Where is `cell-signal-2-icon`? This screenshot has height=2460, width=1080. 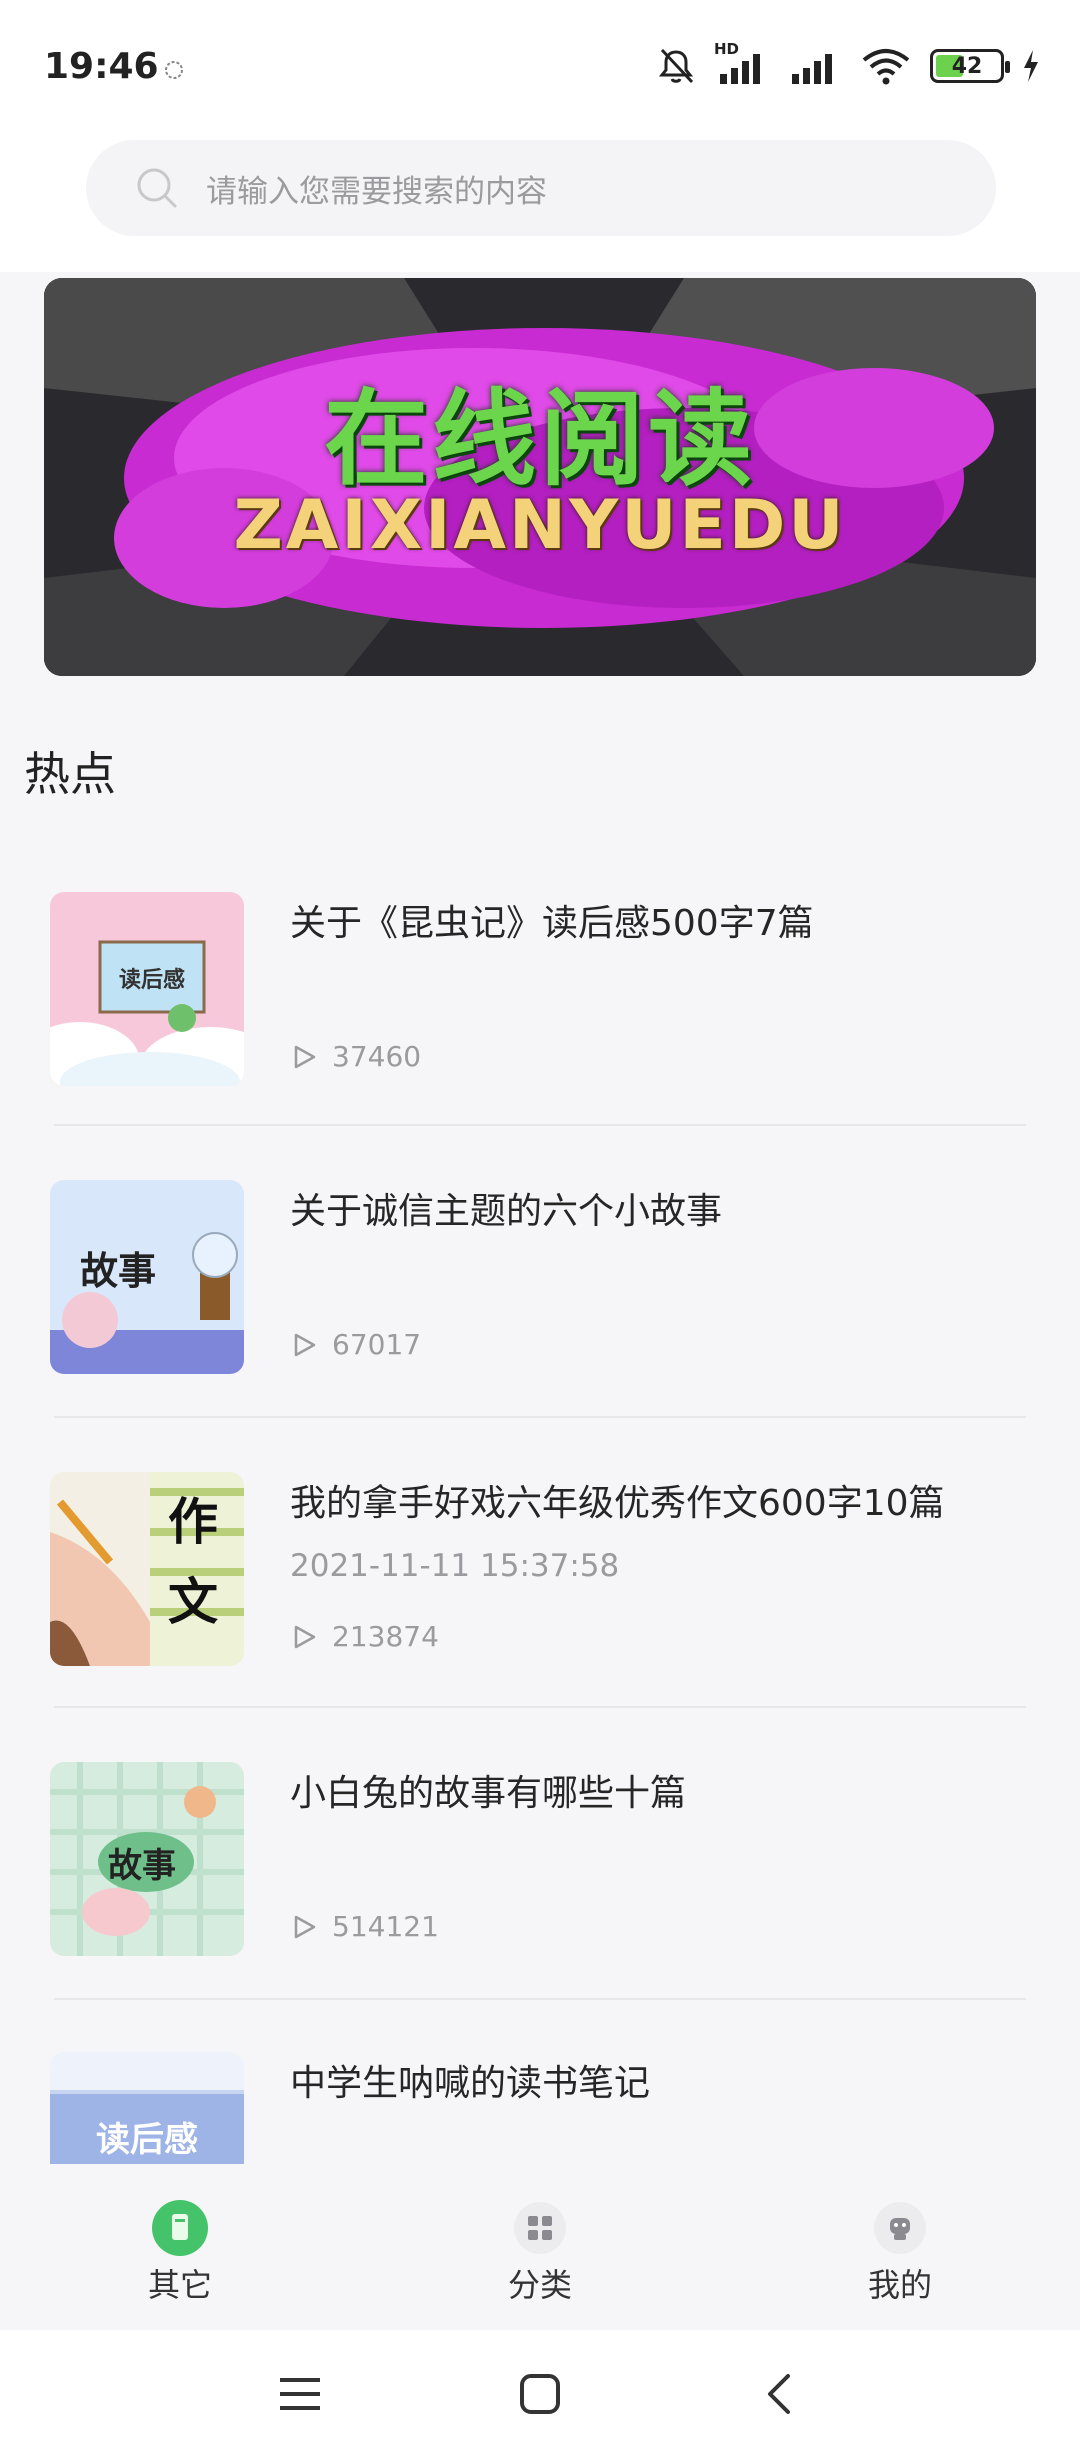
cell-signal-2-icon is located at coordinates (812, 69).